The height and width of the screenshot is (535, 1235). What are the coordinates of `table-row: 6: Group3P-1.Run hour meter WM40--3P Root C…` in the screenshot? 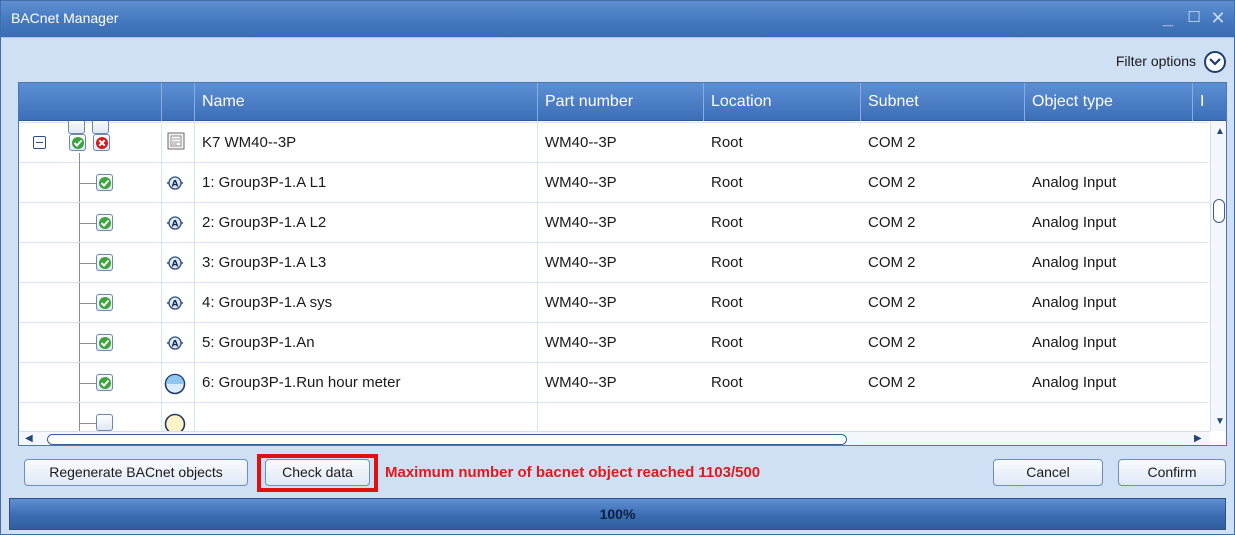 It's located at (614, 383).